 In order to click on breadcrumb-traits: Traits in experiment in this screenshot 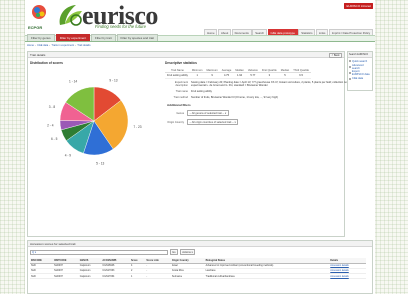, I will do `click(62, 45)`.